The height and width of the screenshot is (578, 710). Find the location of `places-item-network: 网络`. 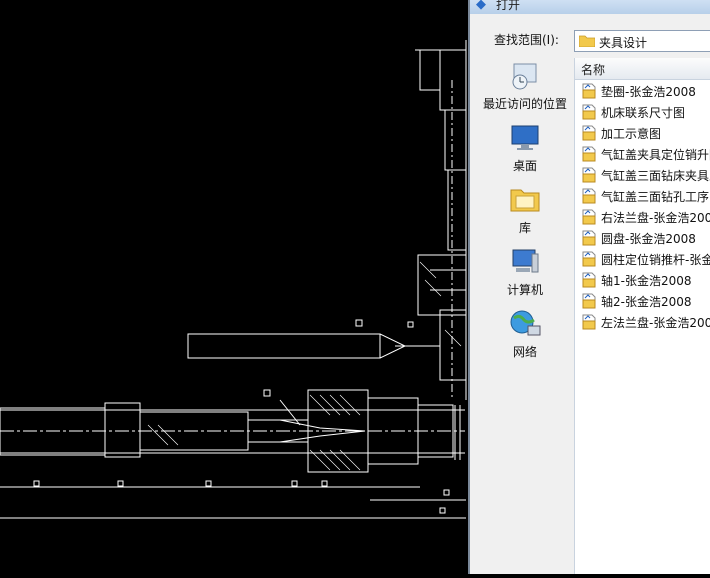

places-item-network: 网络 is located at coordinates (525, 334).